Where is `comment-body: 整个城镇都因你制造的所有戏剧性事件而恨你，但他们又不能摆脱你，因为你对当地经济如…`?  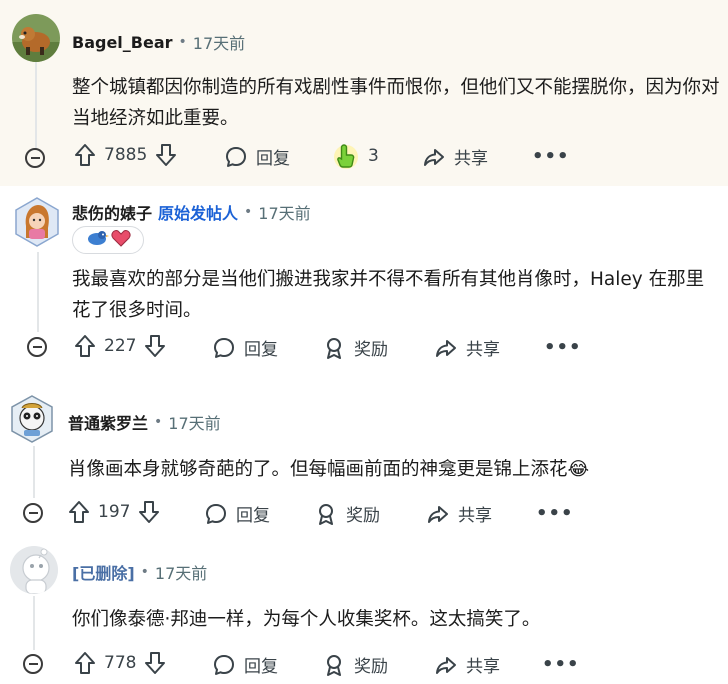
comment-body: 整个城镇都因你制造的所有戏剧性事件而恨你，但他们又不能摆脱你，因为你对当地经济如… is located at coordinates (396, 103).